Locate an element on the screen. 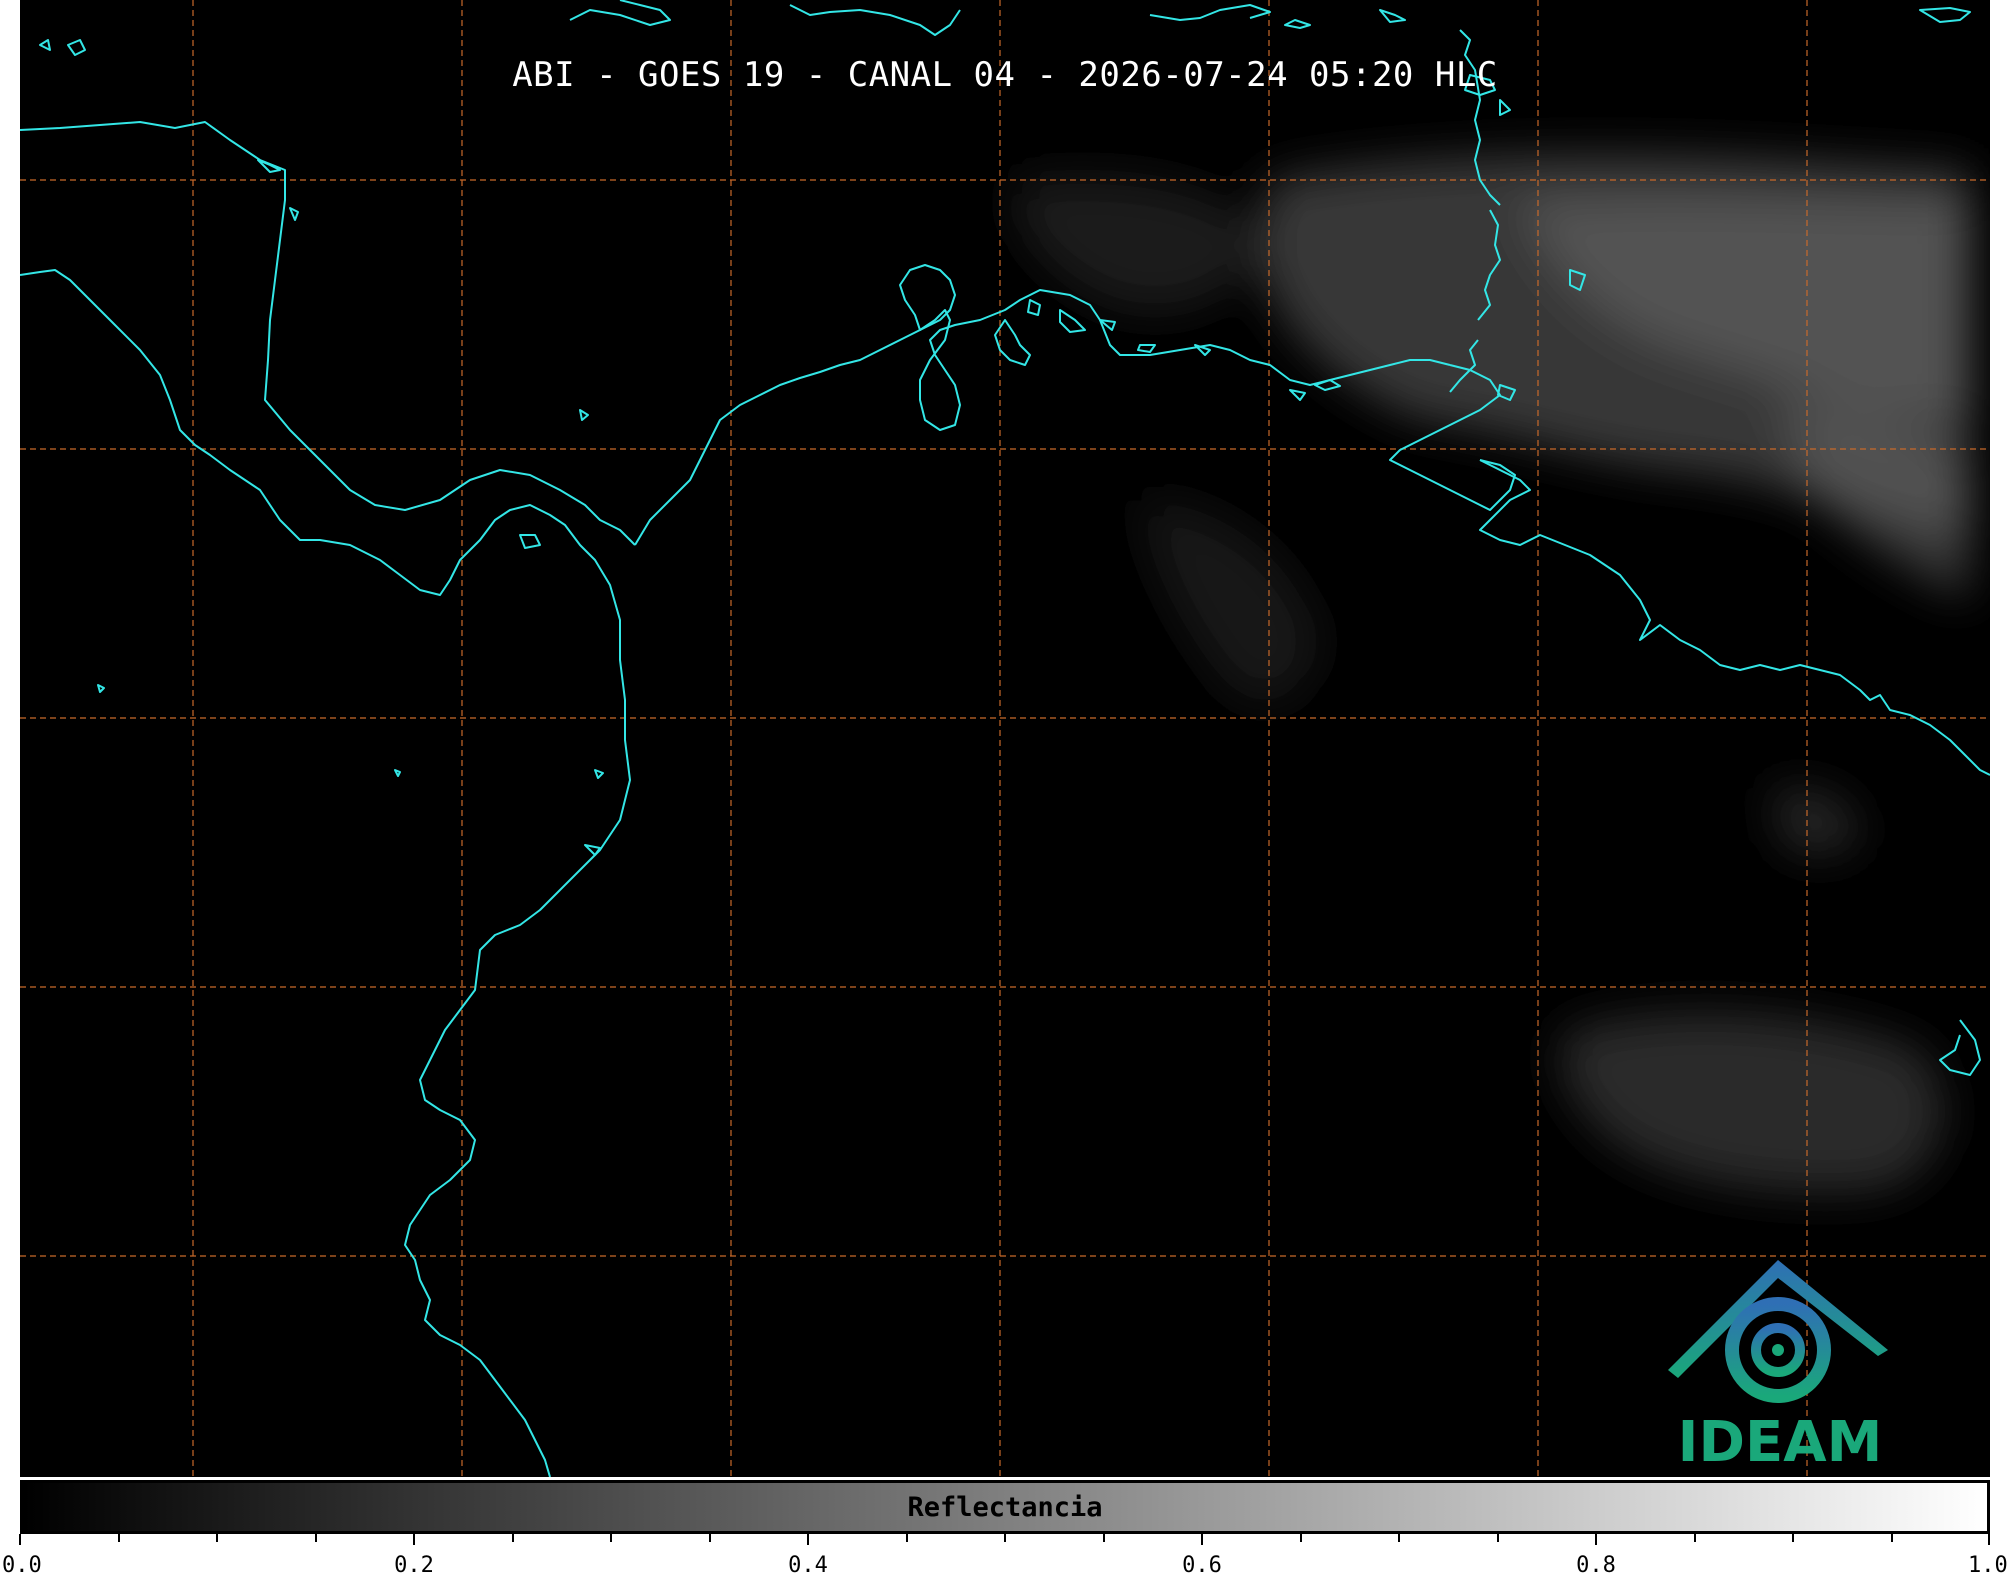  ideam-logo: IDEAM is located at coordinates (1780, 1362).